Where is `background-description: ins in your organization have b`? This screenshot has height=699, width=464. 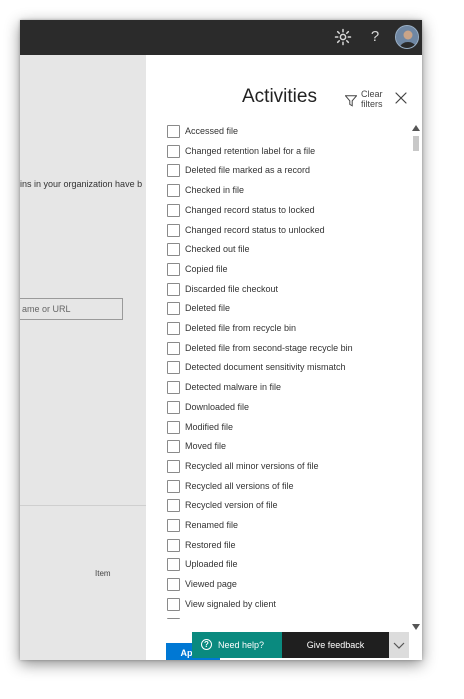 background-description: ins in your organization have b is located at coordinates (81, 184).